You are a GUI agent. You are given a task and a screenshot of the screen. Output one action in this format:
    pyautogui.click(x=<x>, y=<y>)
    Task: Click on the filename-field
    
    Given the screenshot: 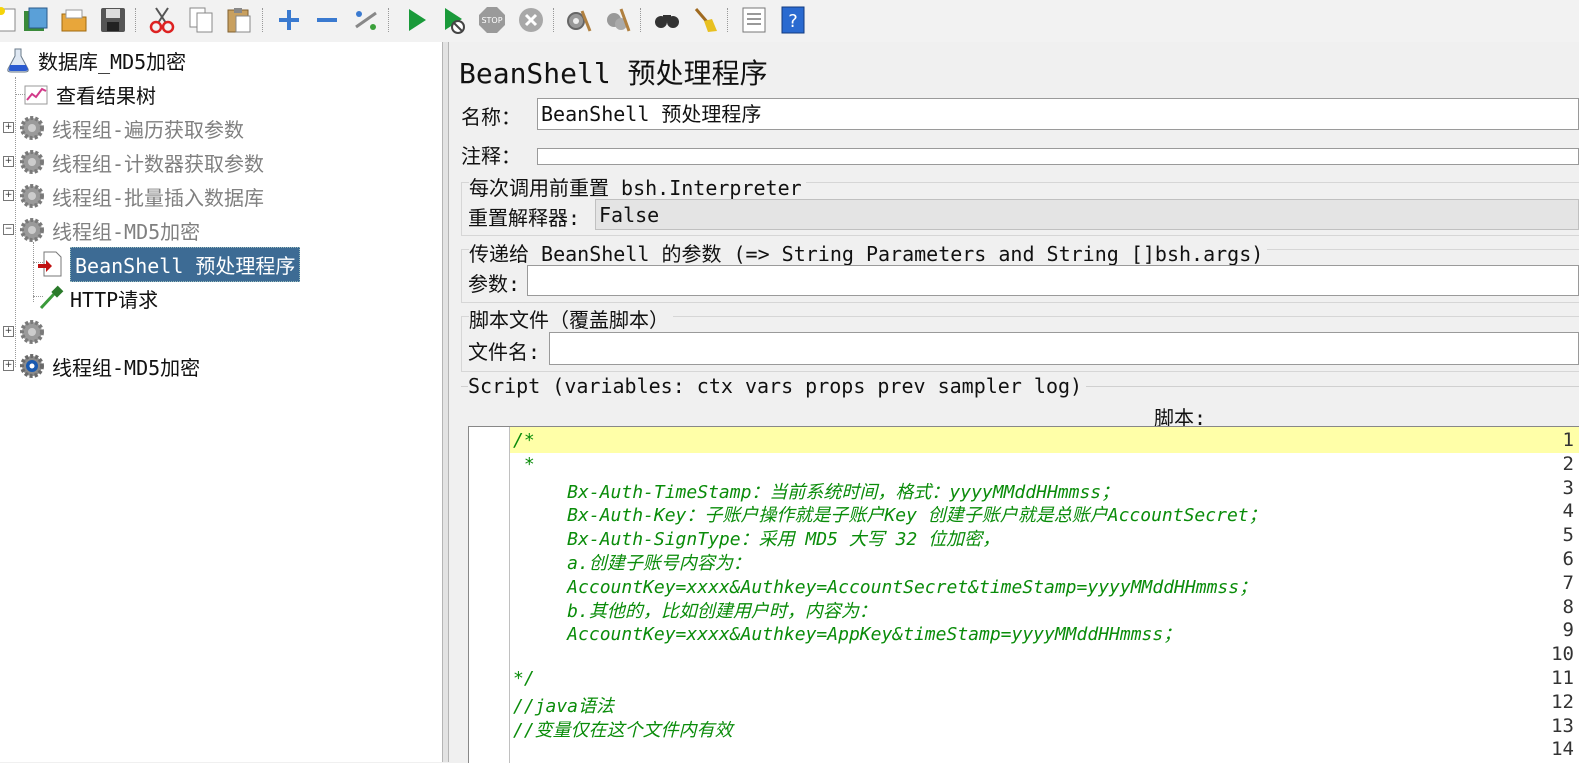 What is the action you would take?
    pyautogui.click(x=1064, y=348)
    